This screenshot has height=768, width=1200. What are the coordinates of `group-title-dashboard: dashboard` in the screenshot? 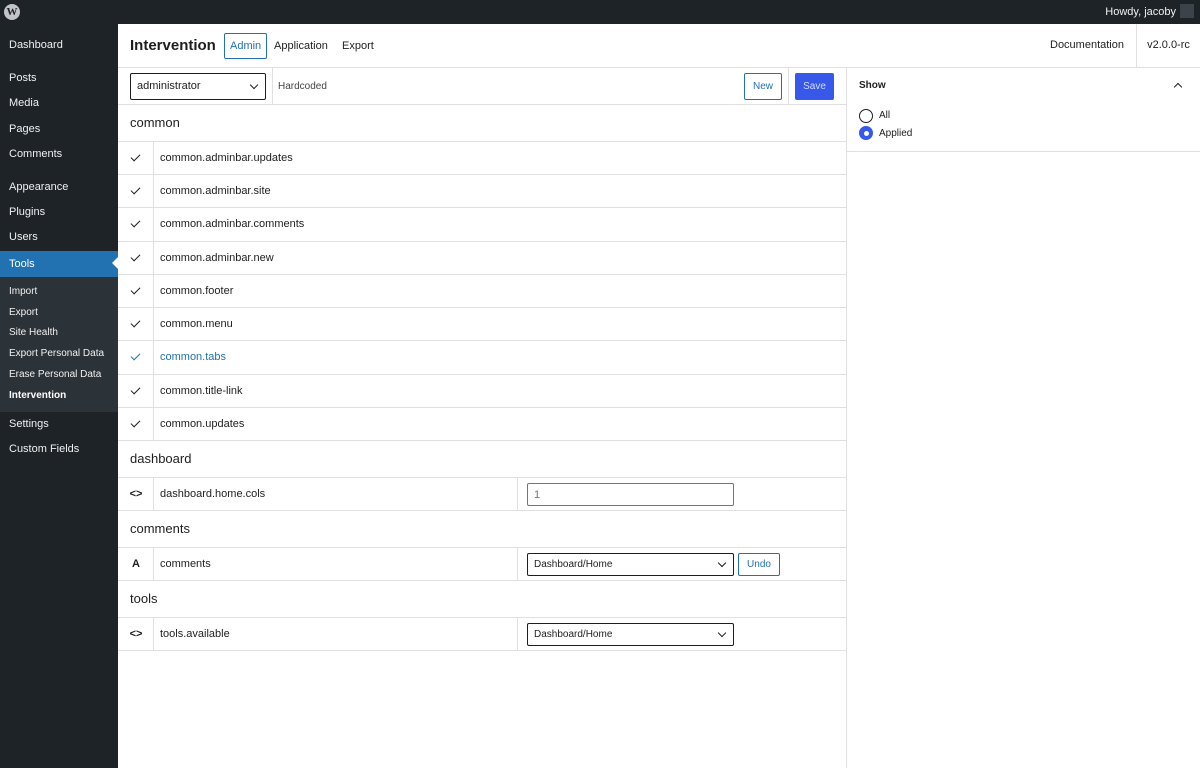 It's located at (161, 458).